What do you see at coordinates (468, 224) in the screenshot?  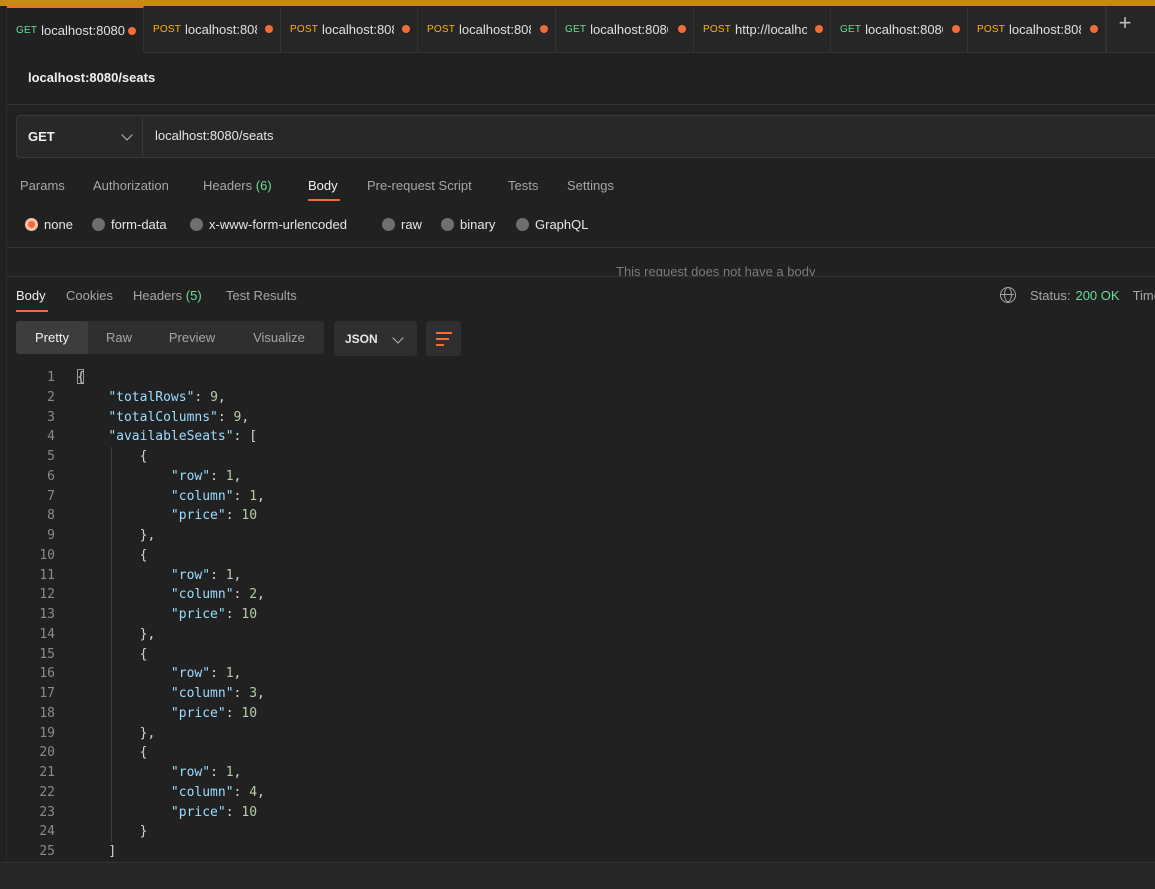 I see `radio-binary: binary` at bounding box center [468, 224].